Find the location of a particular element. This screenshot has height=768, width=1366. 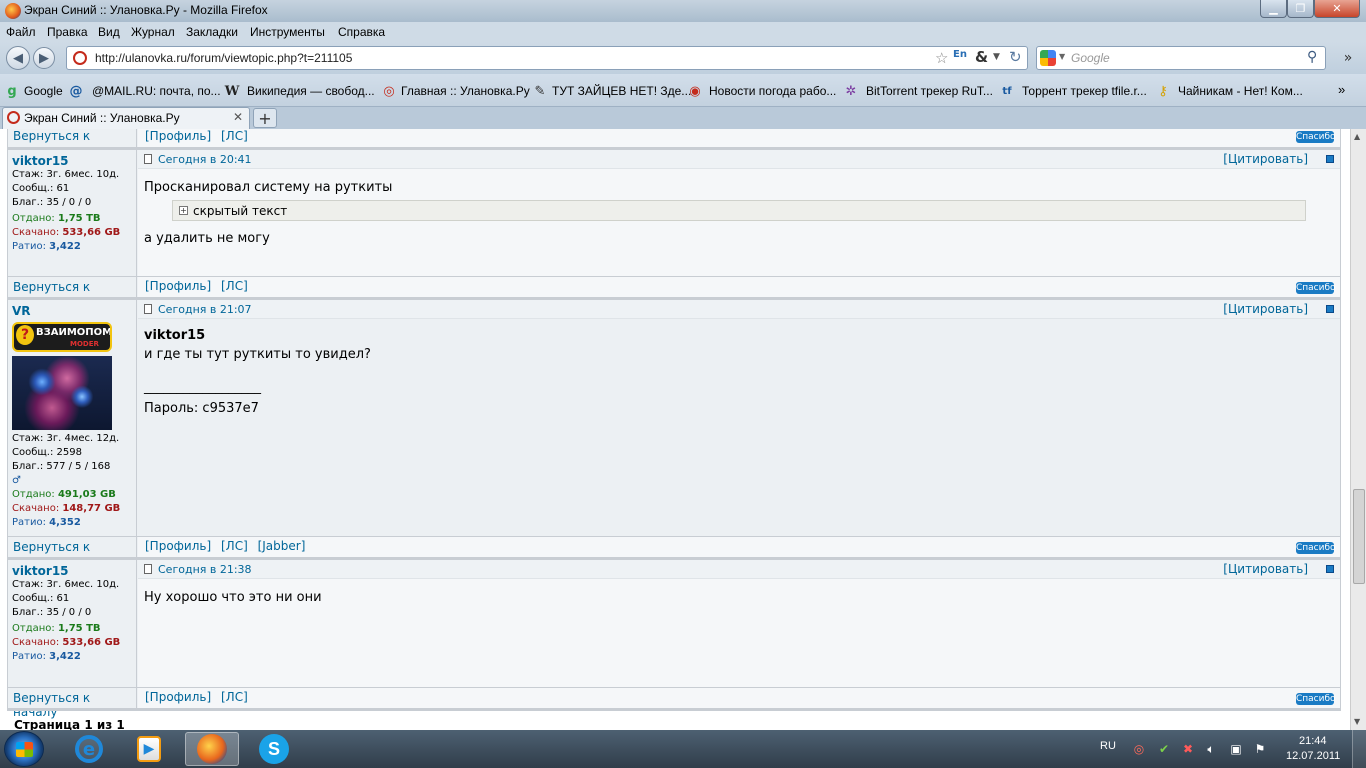

post-author: VR is located at coordinates (21, 311).